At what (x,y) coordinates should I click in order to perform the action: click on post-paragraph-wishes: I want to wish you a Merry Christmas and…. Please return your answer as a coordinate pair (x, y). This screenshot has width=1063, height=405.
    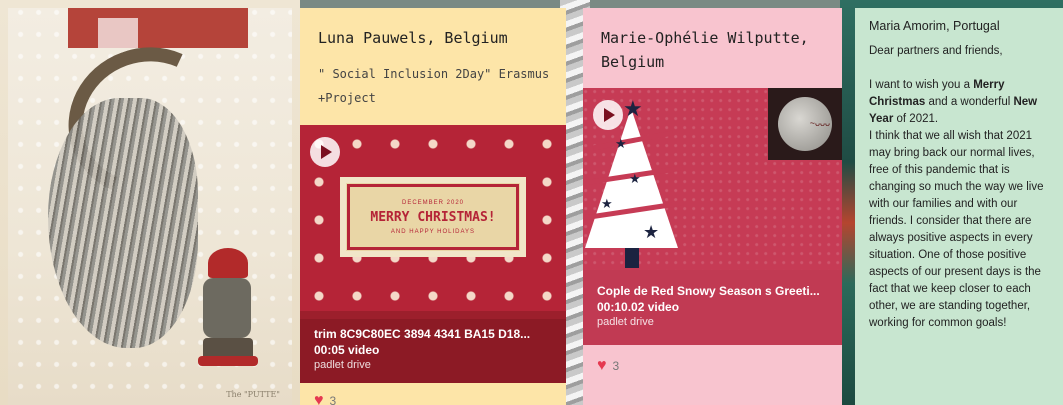
    Looking at the image, I should click on (953, 102).